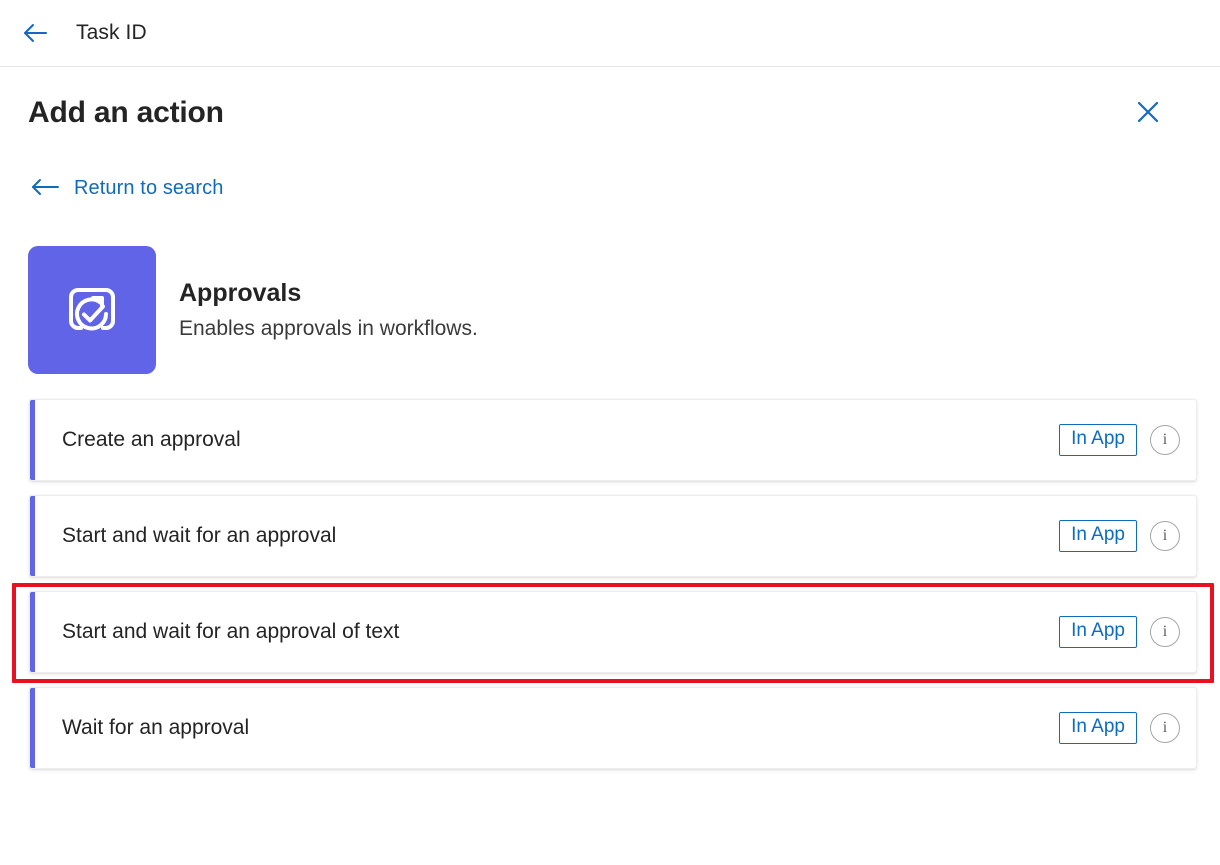  I want to click on return-to-search-link: Return to search, so click(126, 188).